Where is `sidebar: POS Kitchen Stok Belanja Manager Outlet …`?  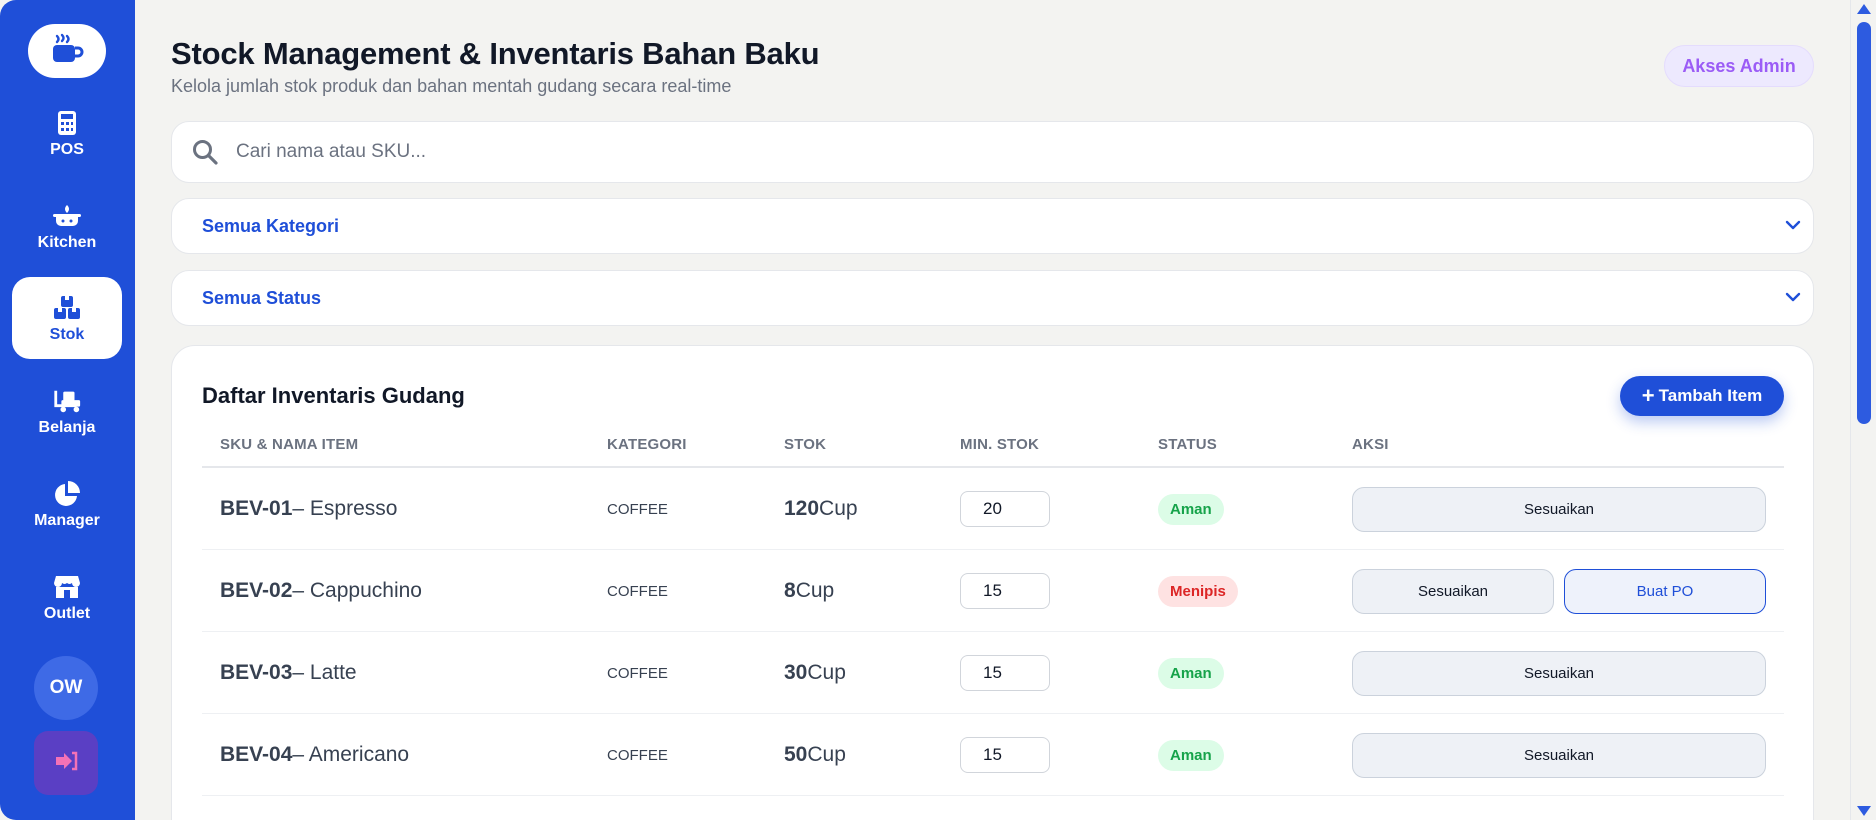 sidebar: POS Kitchen Stok Belanja Manager Outlet … is located at coordinates (67, 410).